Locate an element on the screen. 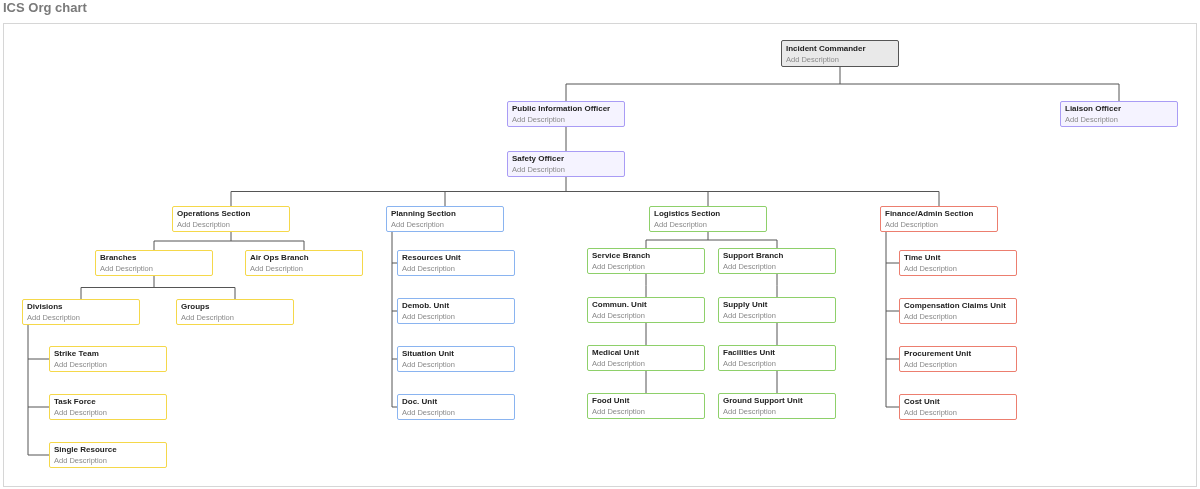 This screenshot has width=1200, height=489. node-title: Situation Unit is located at coordinates (428, 353).